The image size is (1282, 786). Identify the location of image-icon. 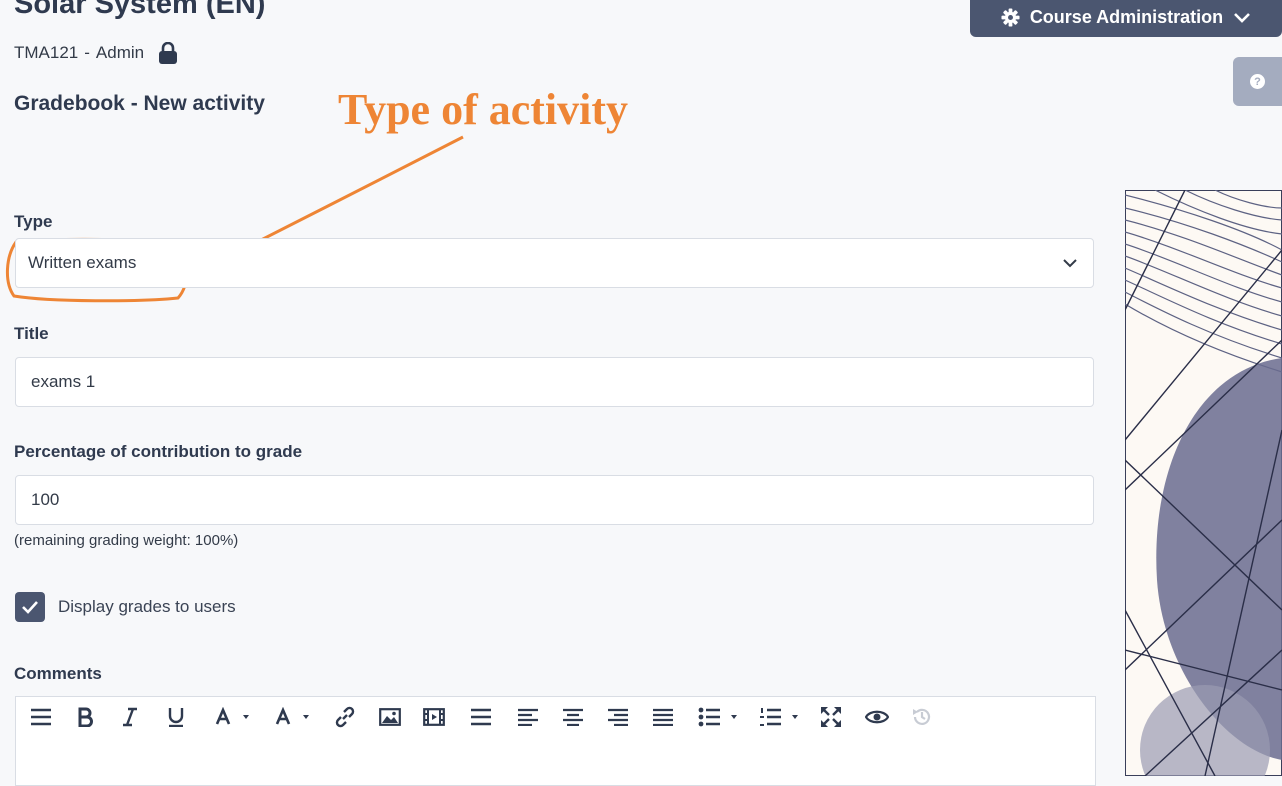
(390, 717).